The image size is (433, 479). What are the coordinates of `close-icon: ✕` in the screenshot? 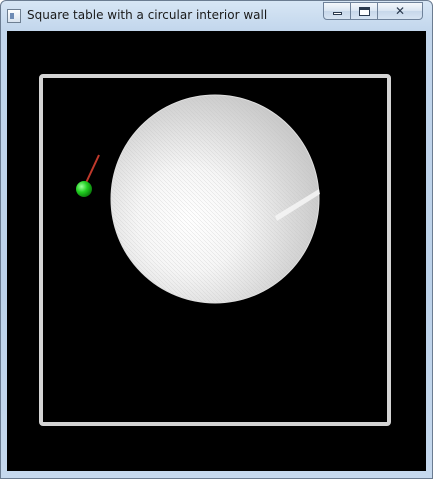 It's located at (400, 11).